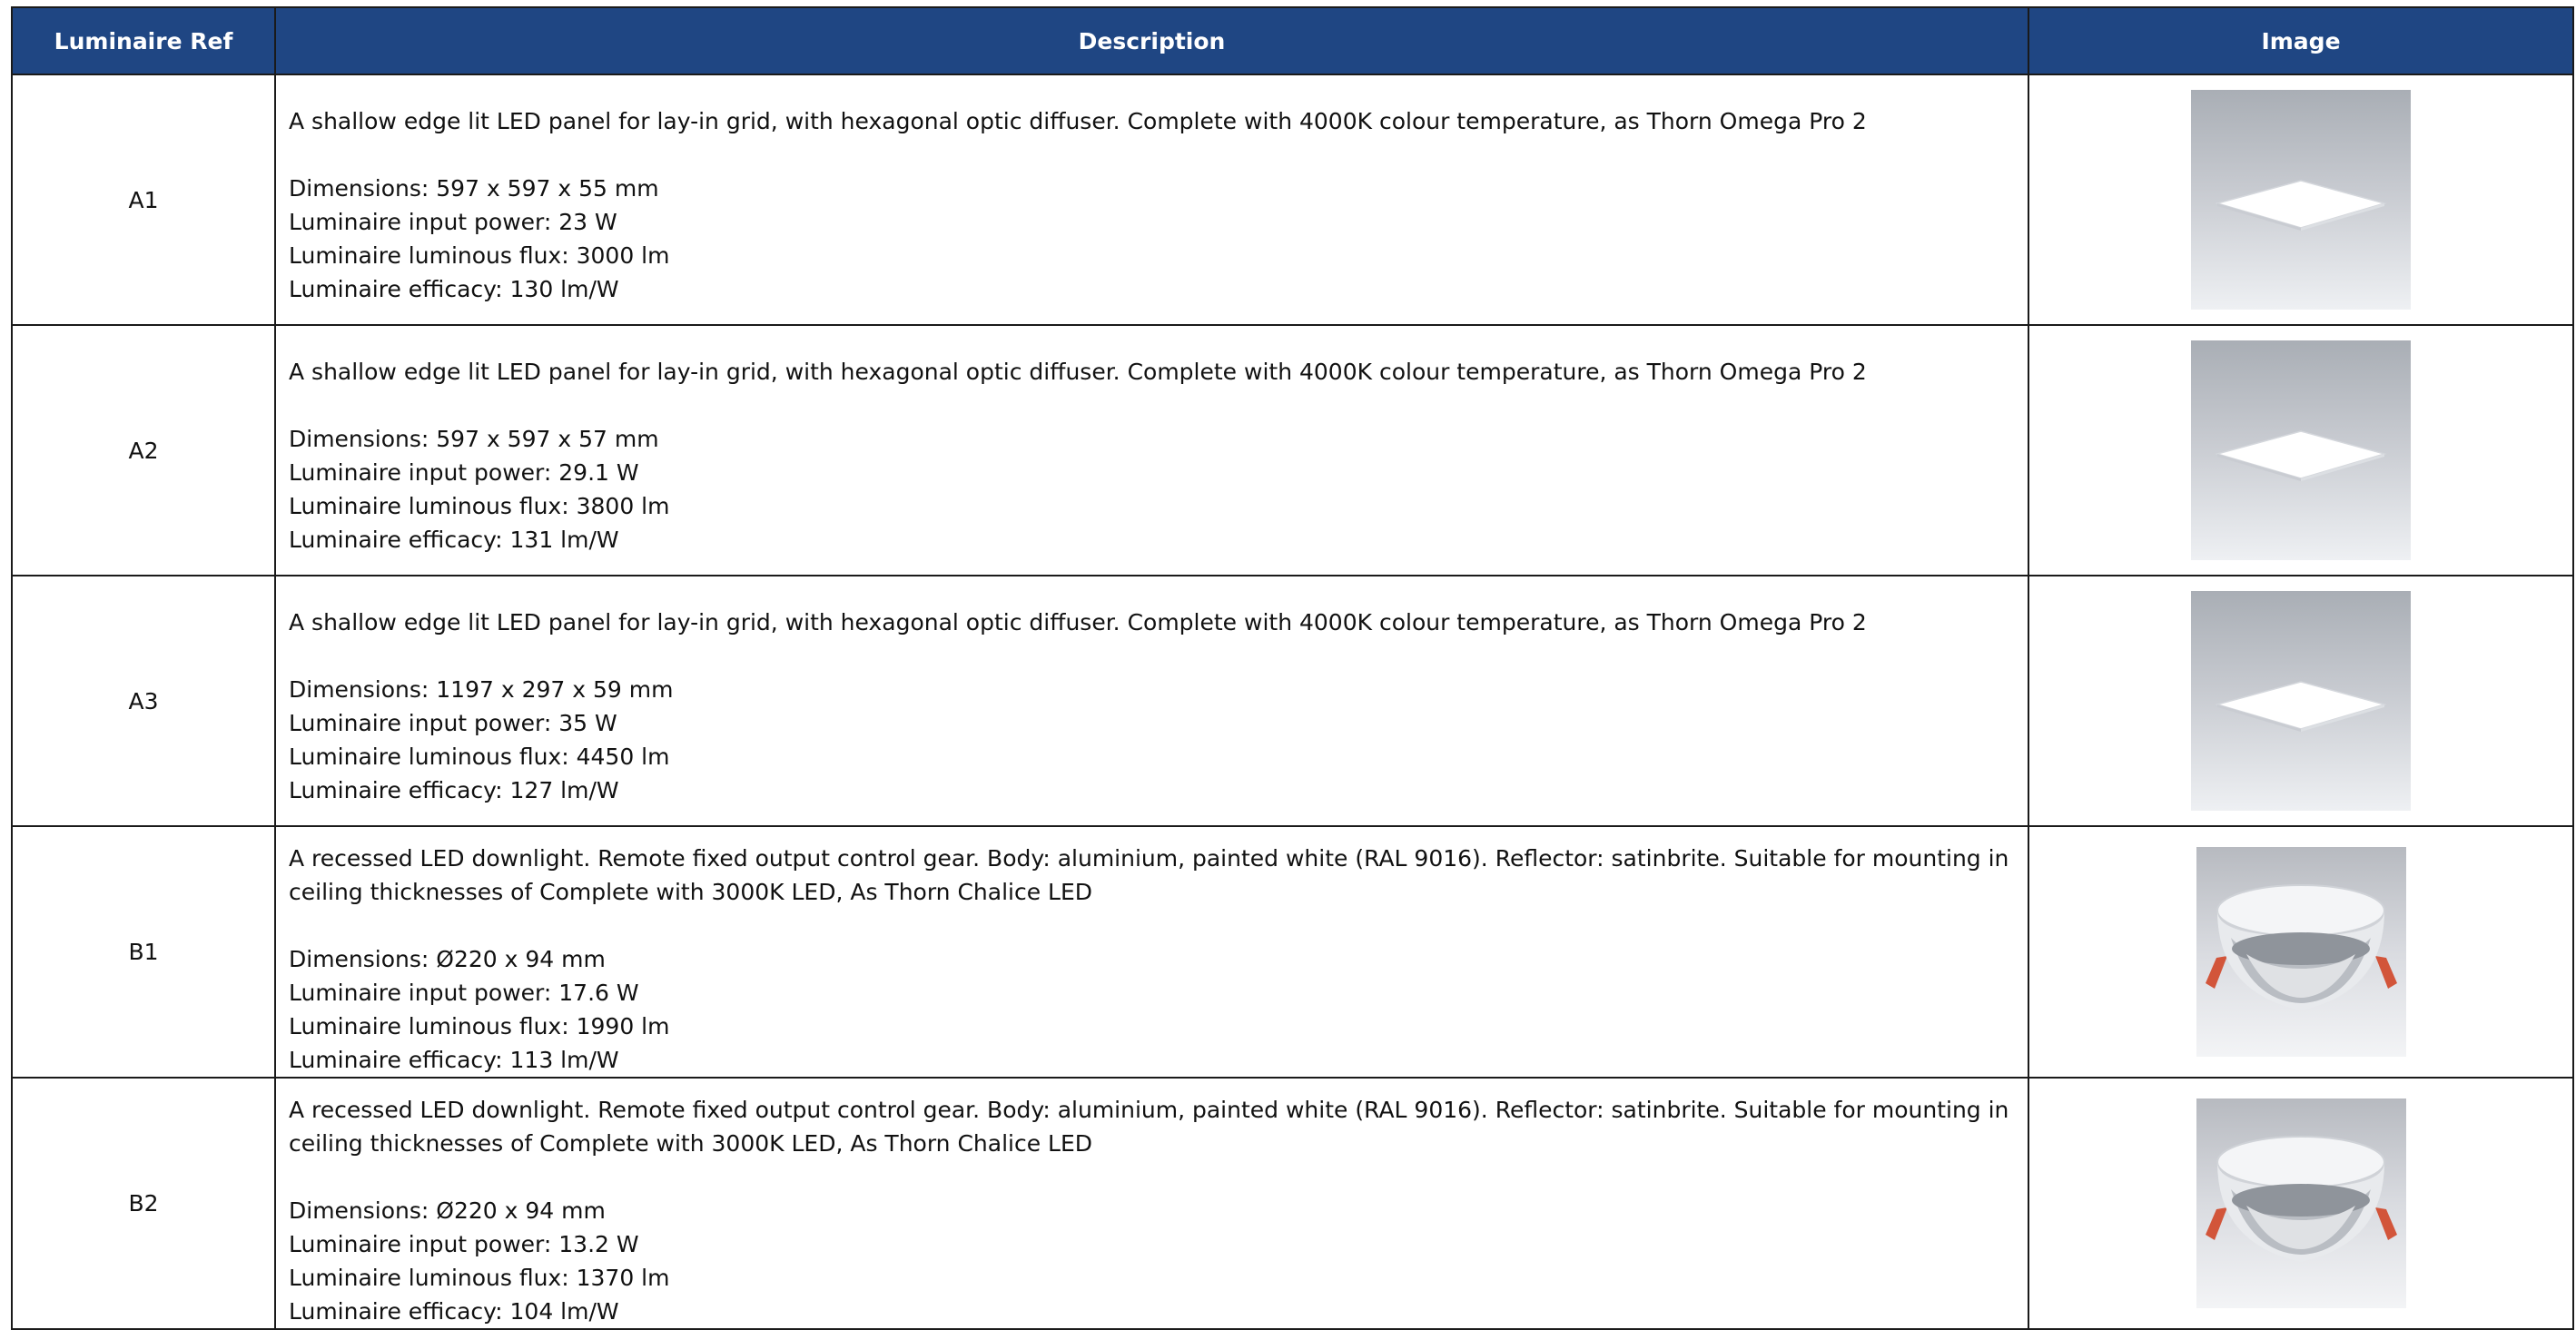 Image resolution: width=2576 pixels, height=1330 pixels. What do you see at coordinates (454, 289) in the screenshot?
I see `spec-efficacy: Luminaire efficacy: 130 lm/W` at bounding box center [454, 289].